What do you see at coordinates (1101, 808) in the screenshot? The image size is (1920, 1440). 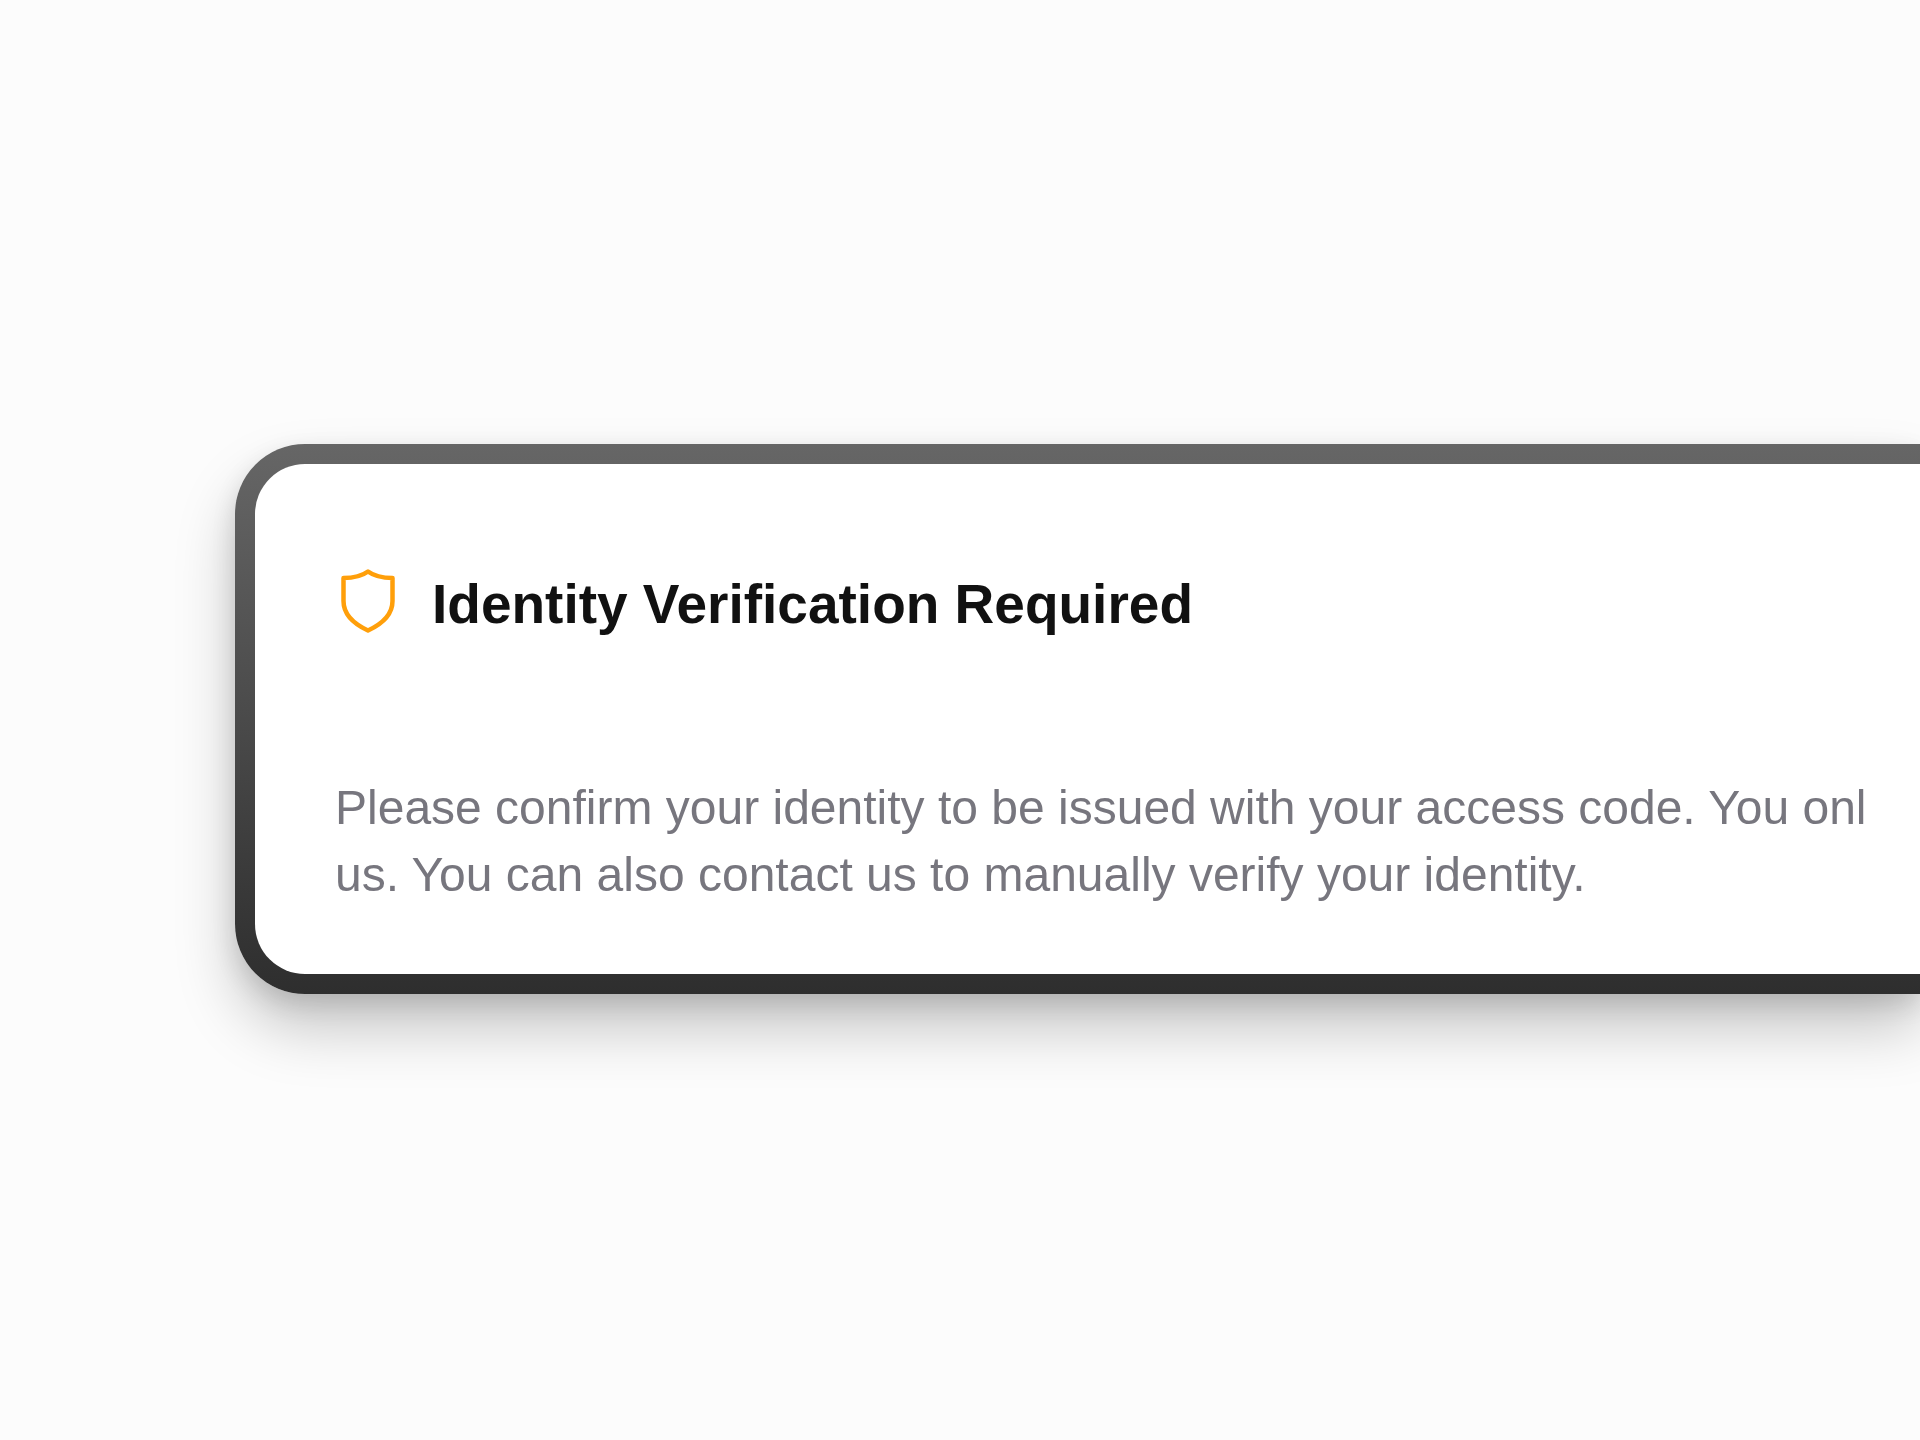 I see `dialog-message: Please confirm your identity to be issued with your access code. You onl` at bounding box center [1101, 808].